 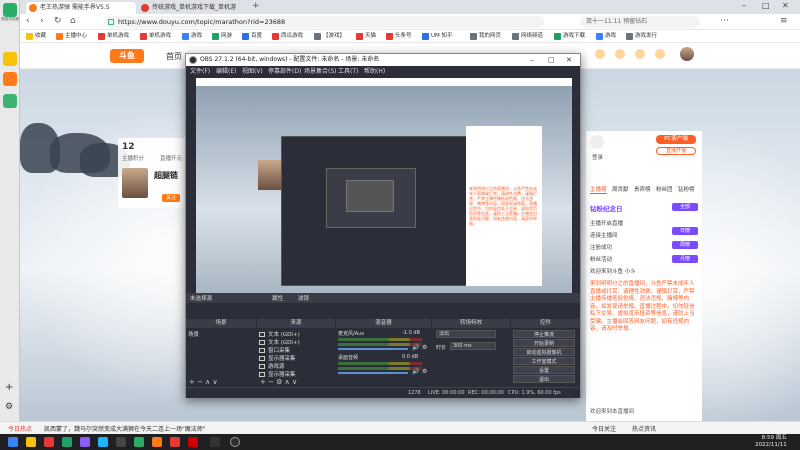 I want to click on source-item: 游戏源, so click(x=272, y=366).